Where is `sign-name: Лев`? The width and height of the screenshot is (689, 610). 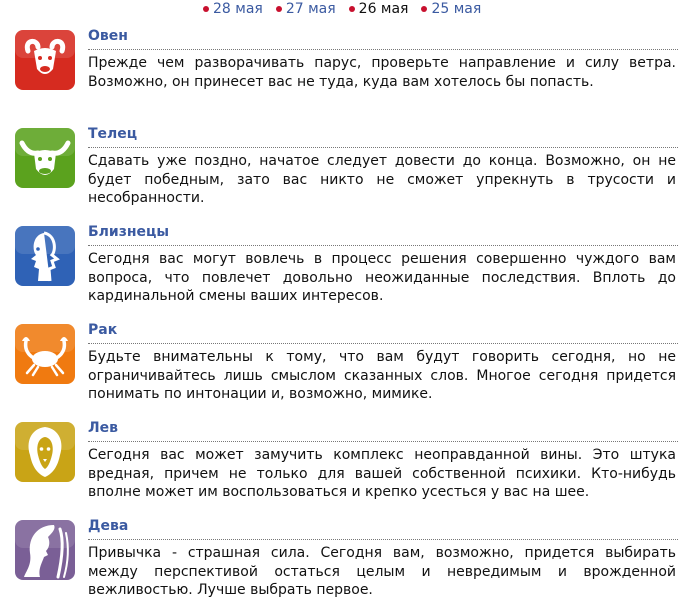 sign-name: Лев is located at coordinates (103, 428).